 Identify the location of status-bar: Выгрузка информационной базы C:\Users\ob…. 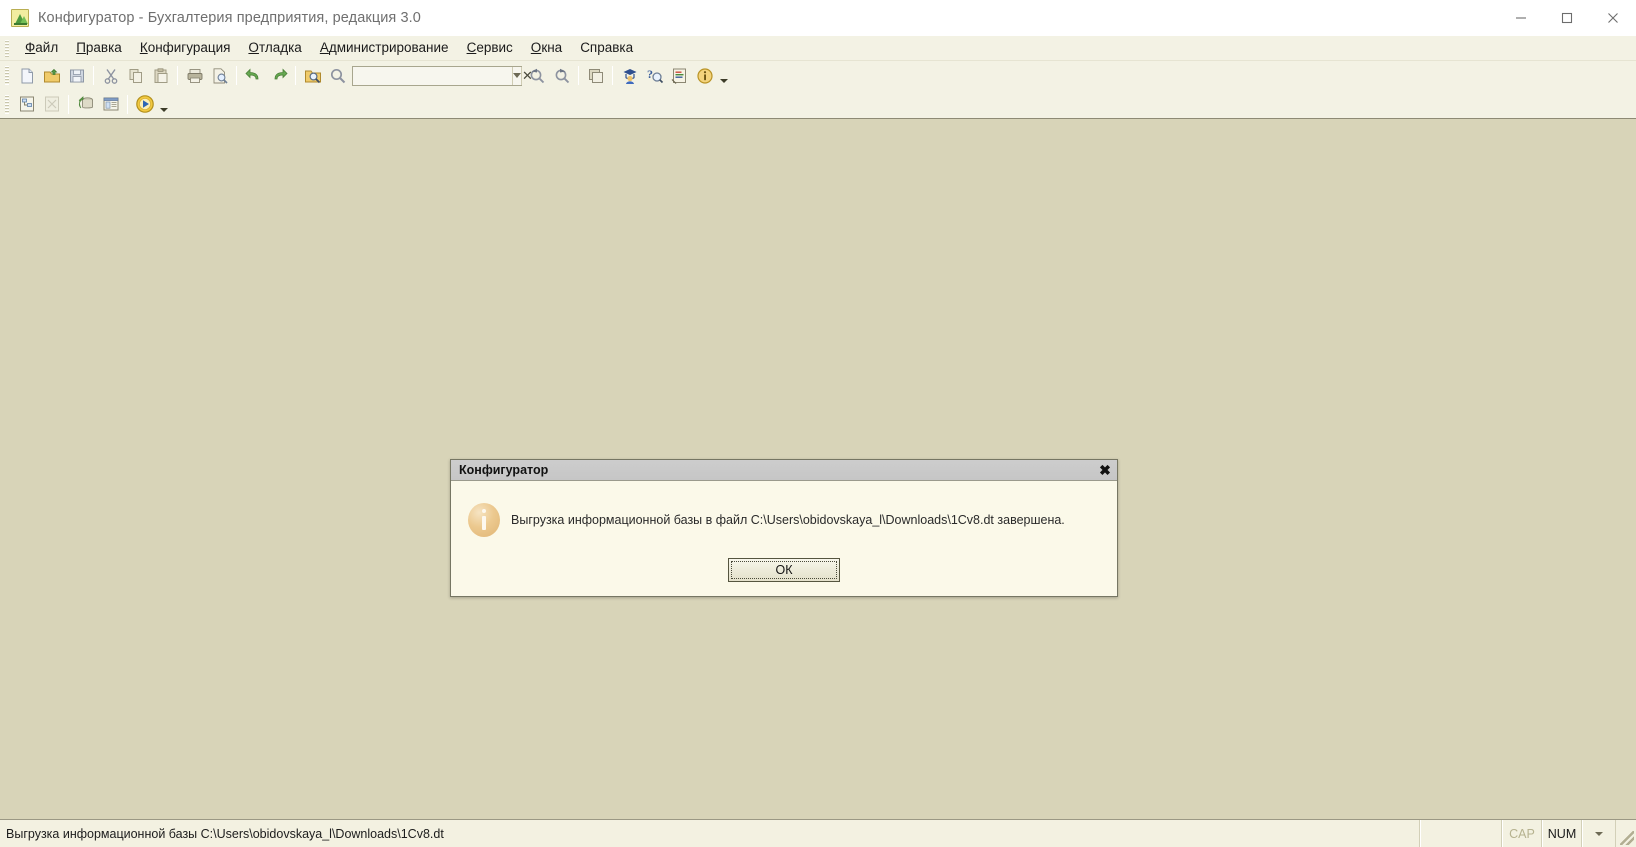
(818, 833).